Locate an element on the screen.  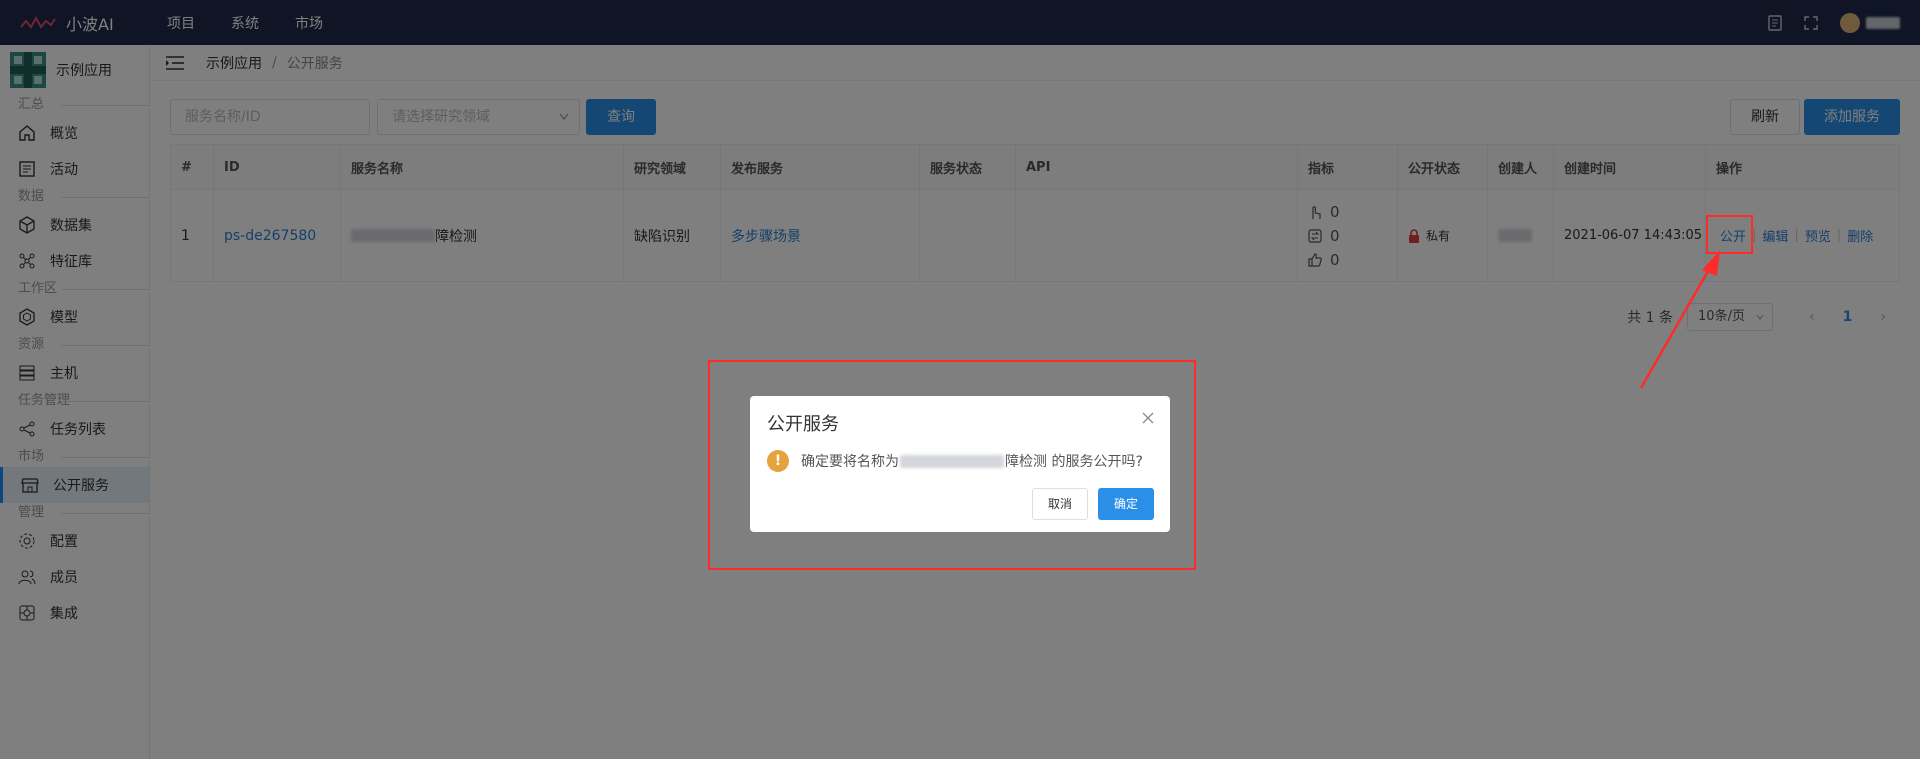
dialog-title: 公开服务 is located at coordinates (803, 424).